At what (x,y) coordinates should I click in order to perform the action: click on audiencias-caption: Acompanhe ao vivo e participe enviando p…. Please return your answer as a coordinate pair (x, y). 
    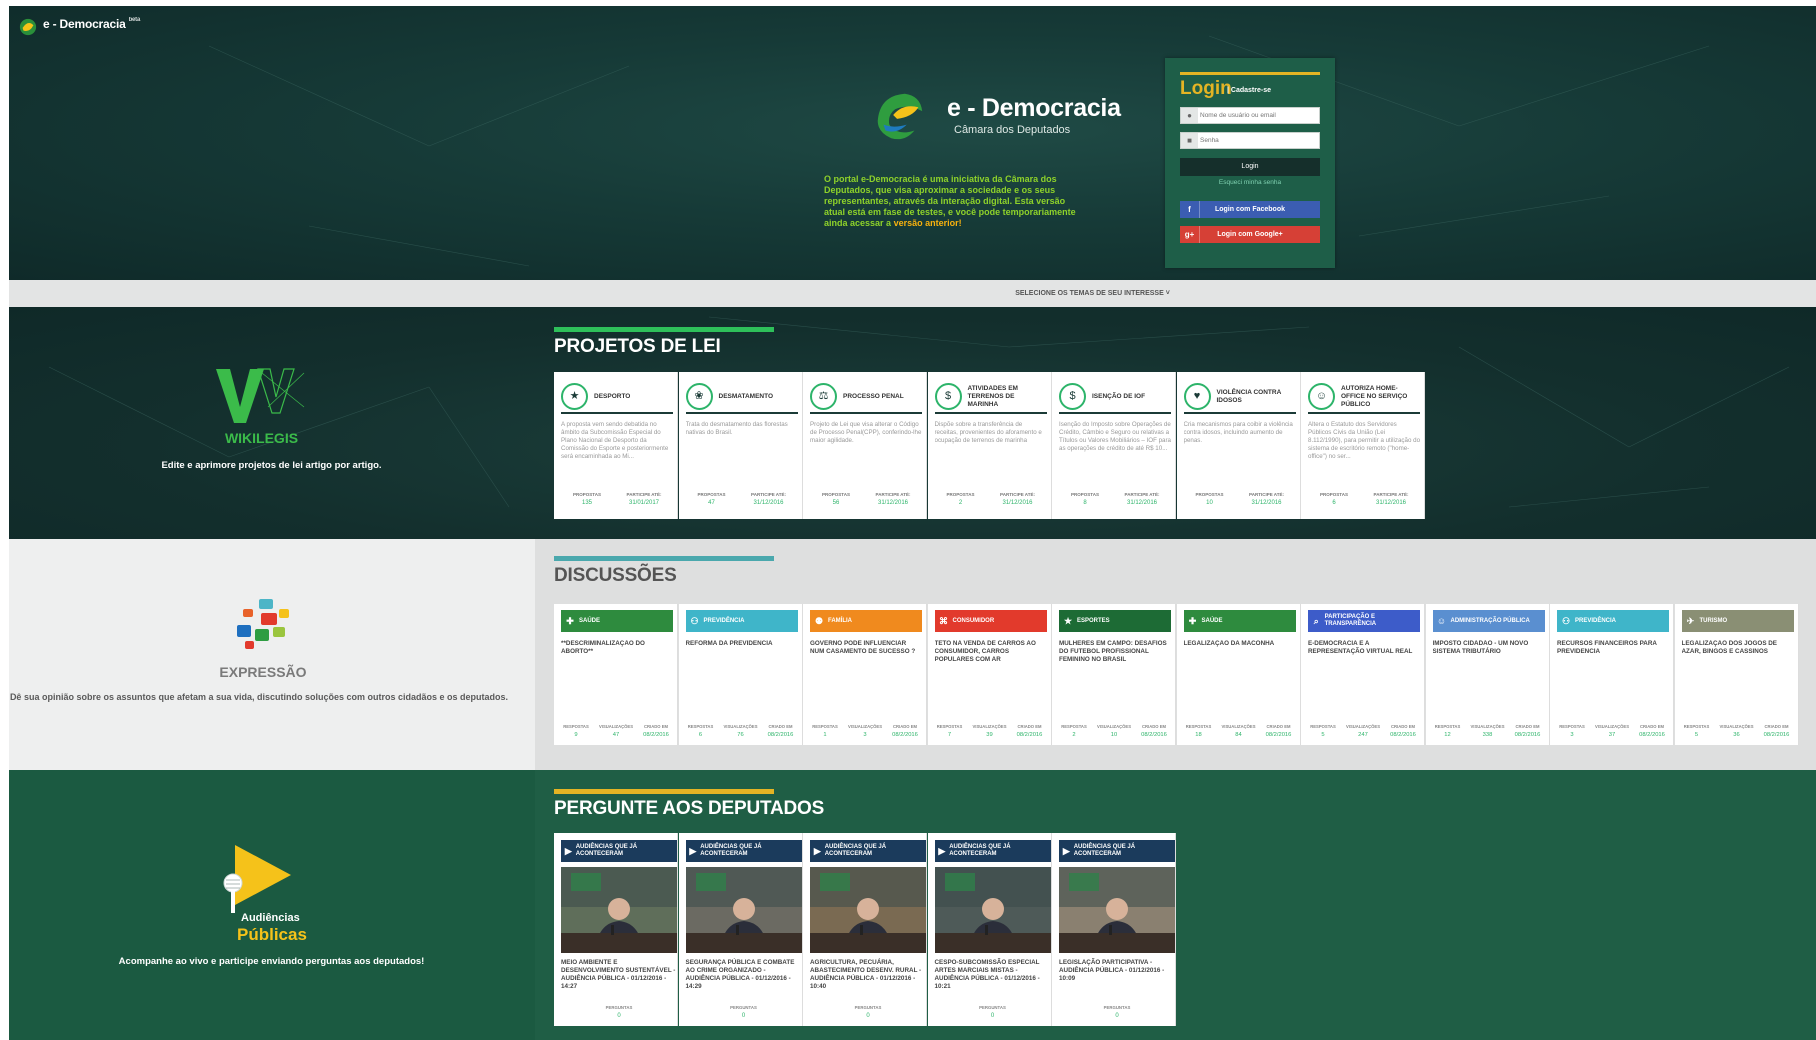
    Looking at the image, I should click on (271, 961).